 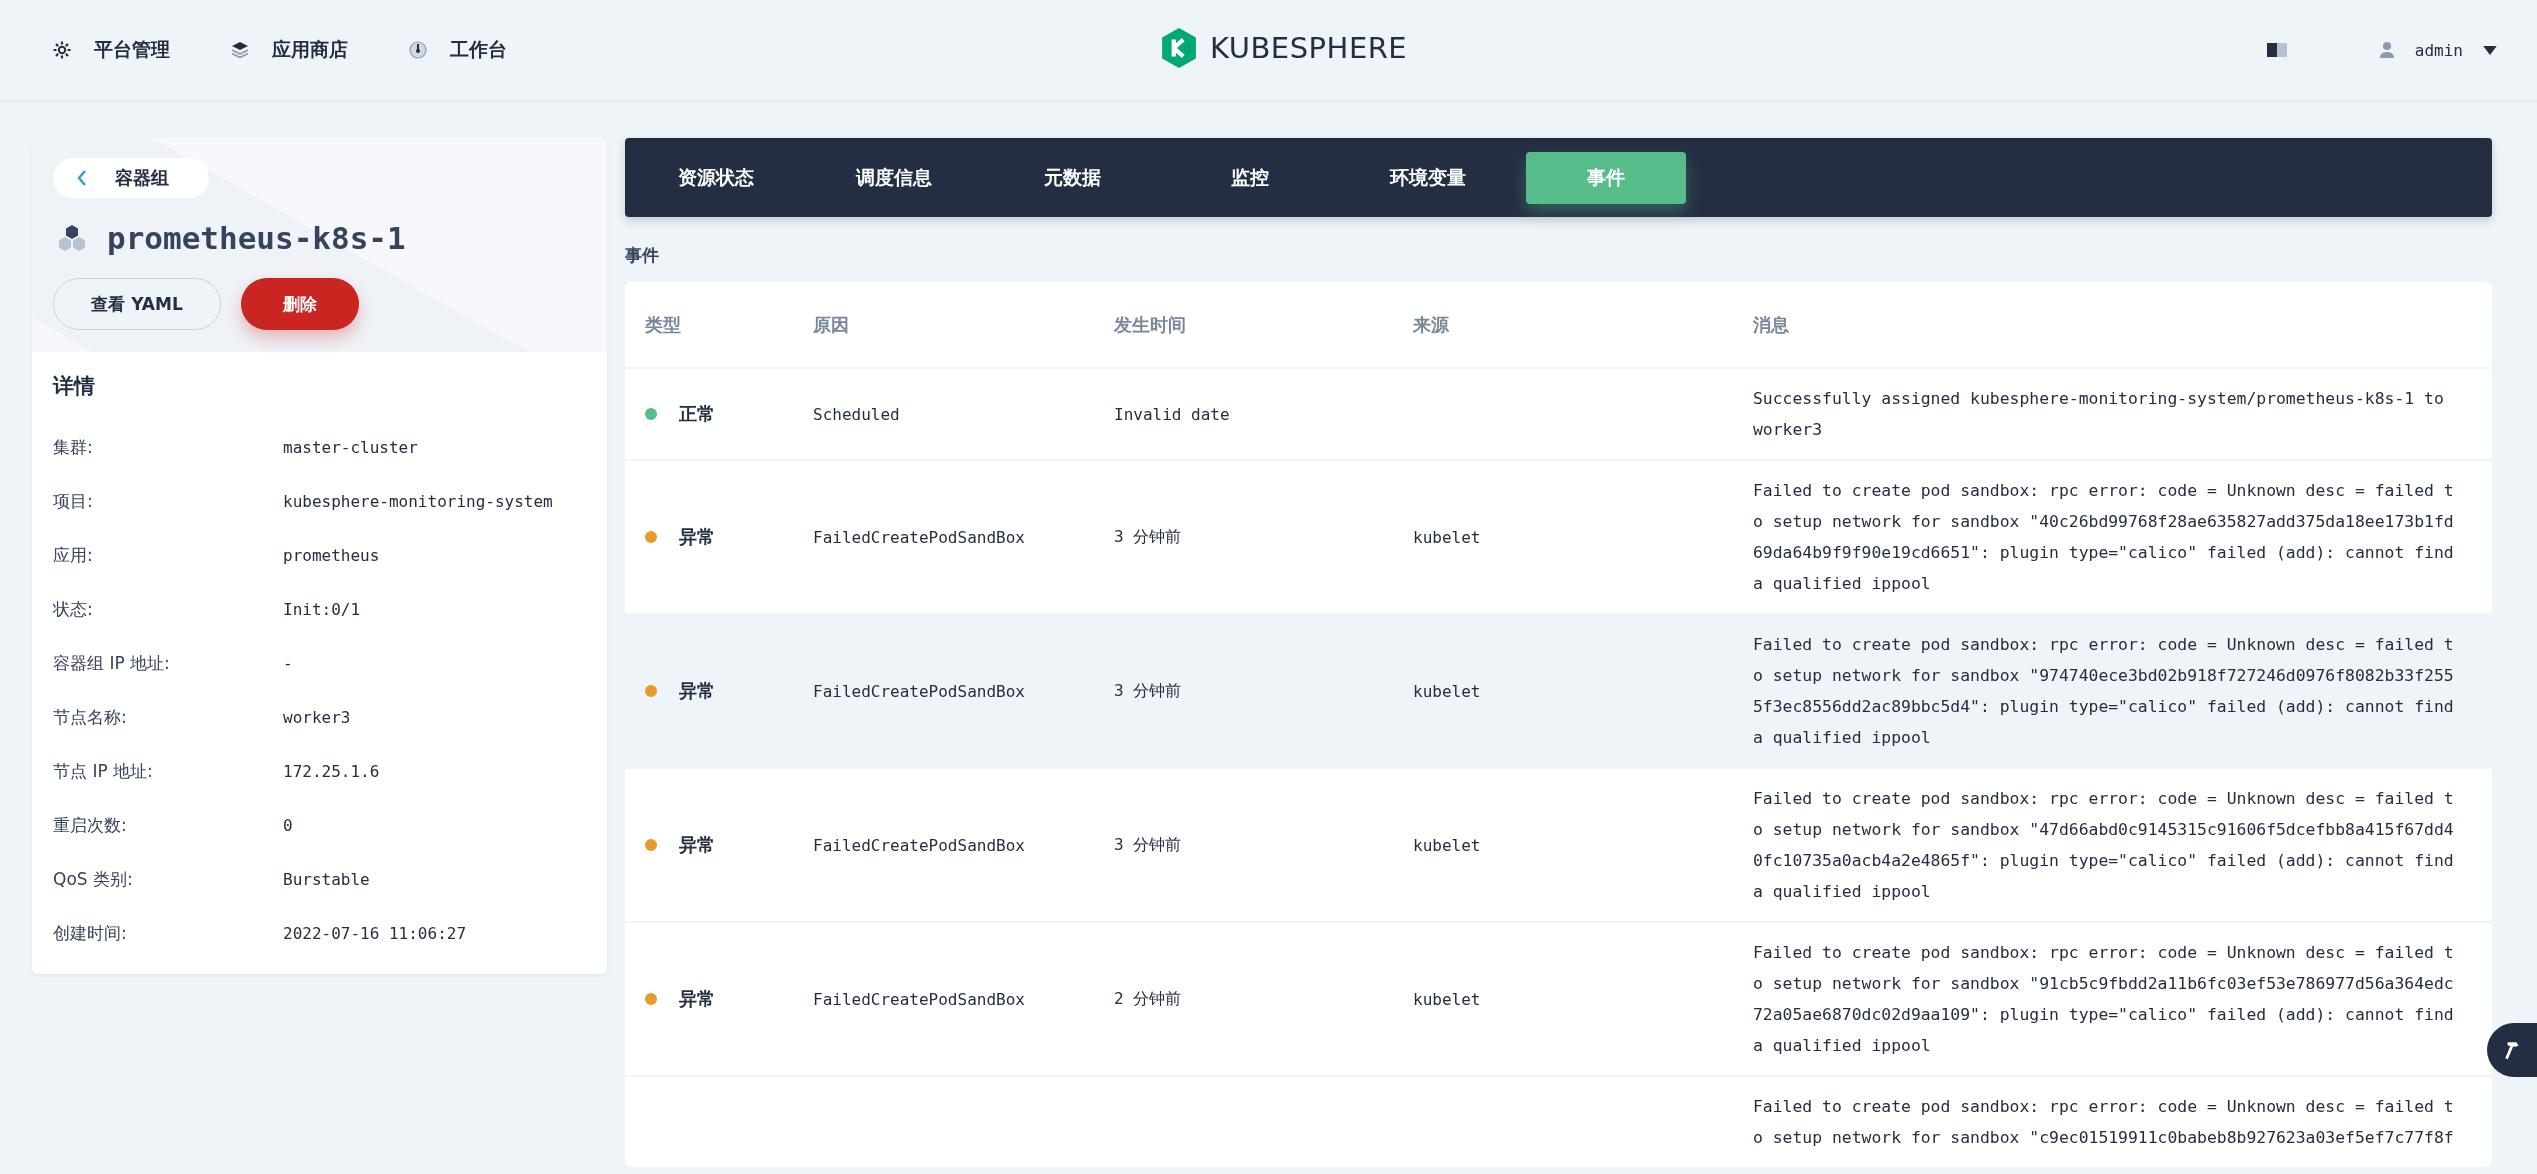 What do you see at coordinates (1309, 48) in the screenshot?
I see `logo-text: KUBESPHERE` at bounding box center [1309, 48].